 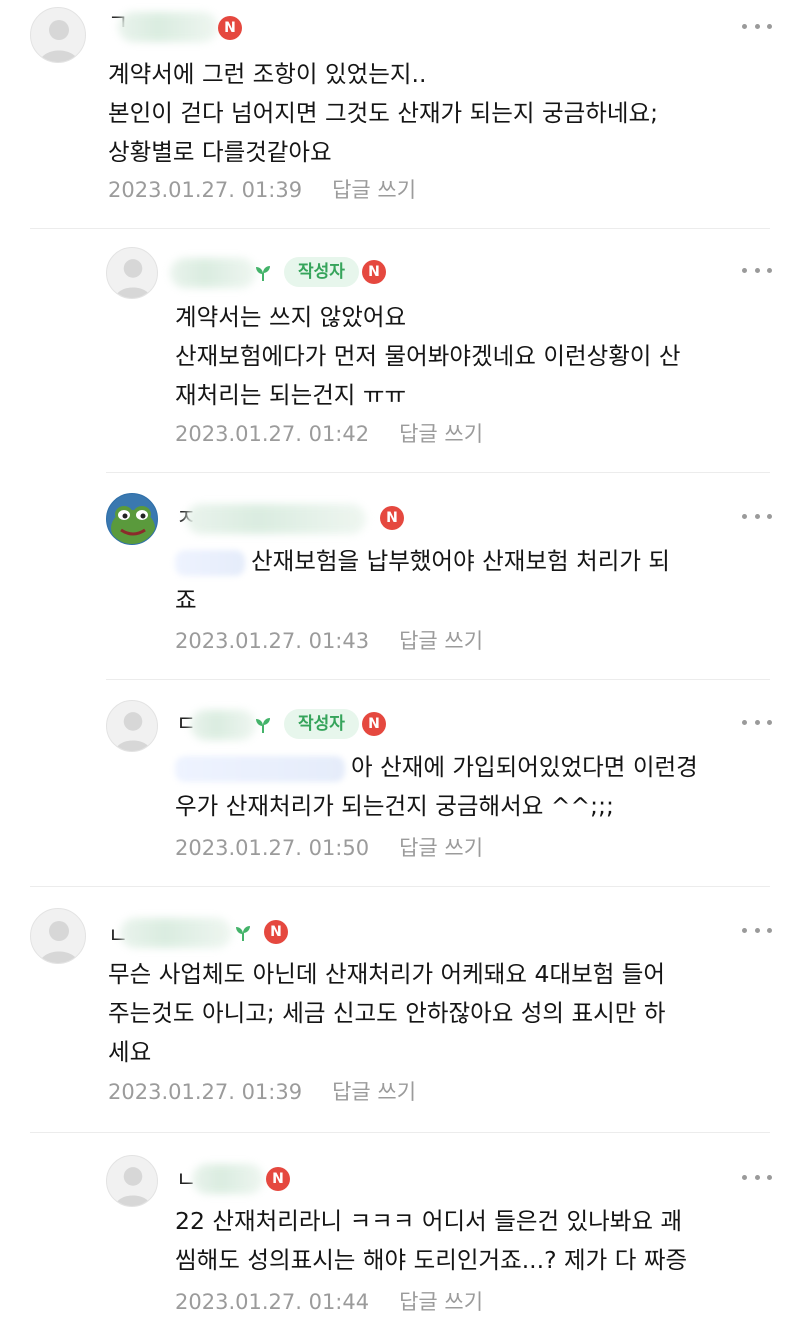 I want to click on frog-avatar-icon, so click(x=132, y=519).